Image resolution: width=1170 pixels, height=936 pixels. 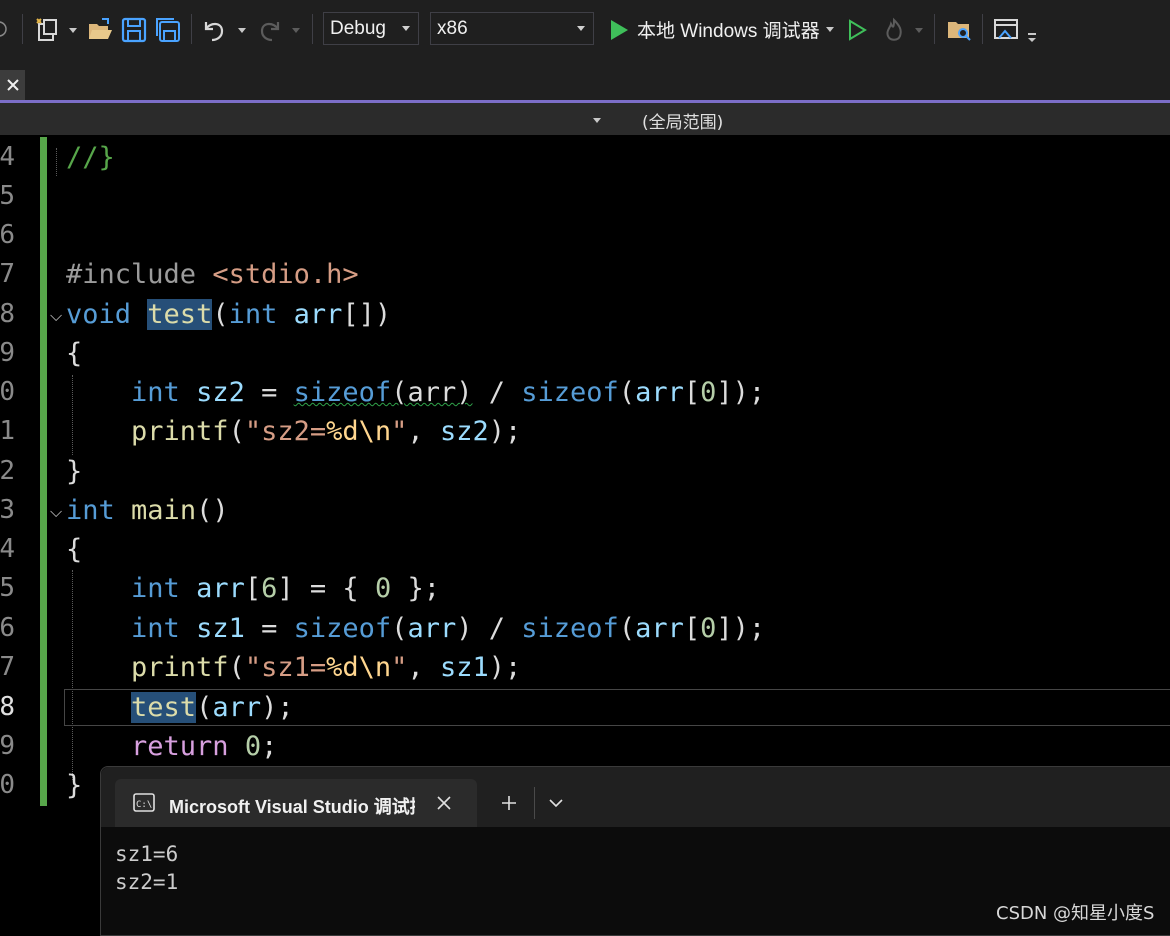 What do you see at coordinates (585, 119) in the screenshot?
I see `navigation-bar` at bounding box center [585, 119].